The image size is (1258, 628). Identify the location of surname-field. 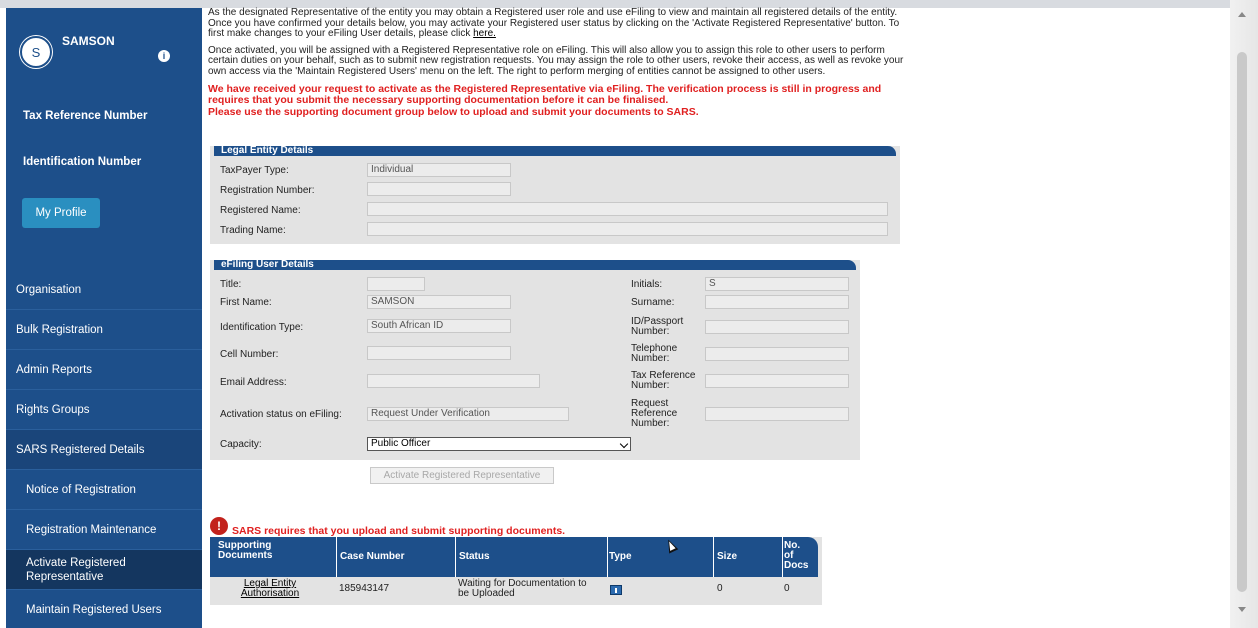
(777, 302).